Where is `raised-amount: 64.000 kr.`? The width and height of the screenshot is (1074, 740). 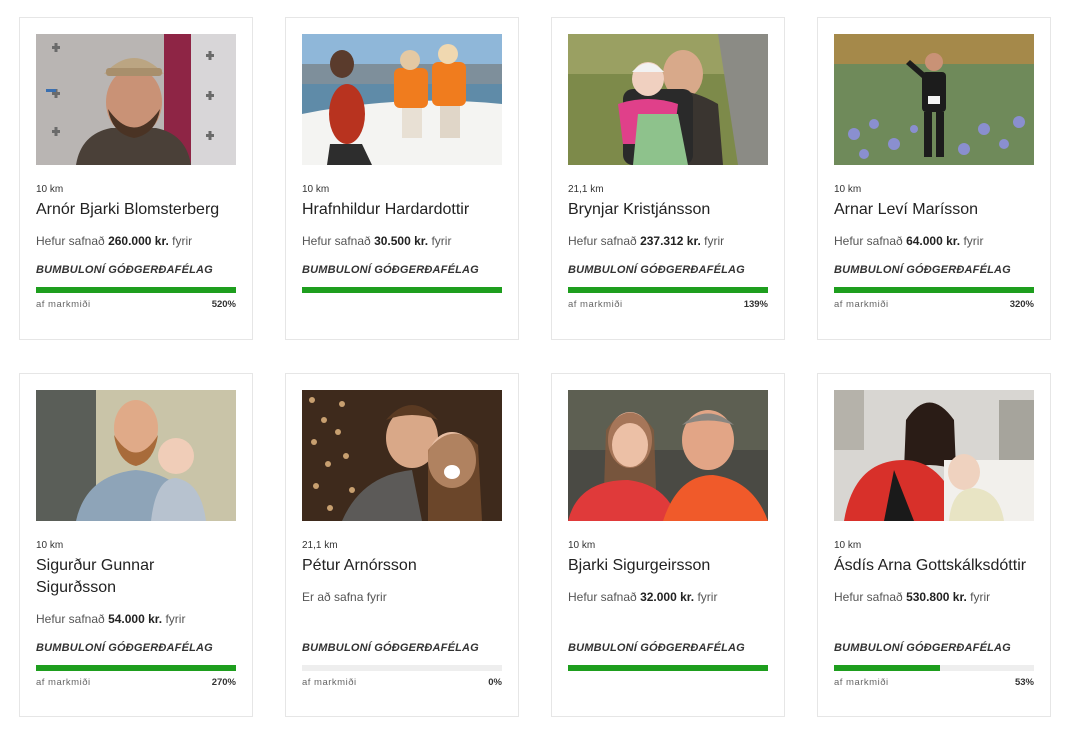 raised-amount: 64.000 kr. is located at coordinates (933, 241).